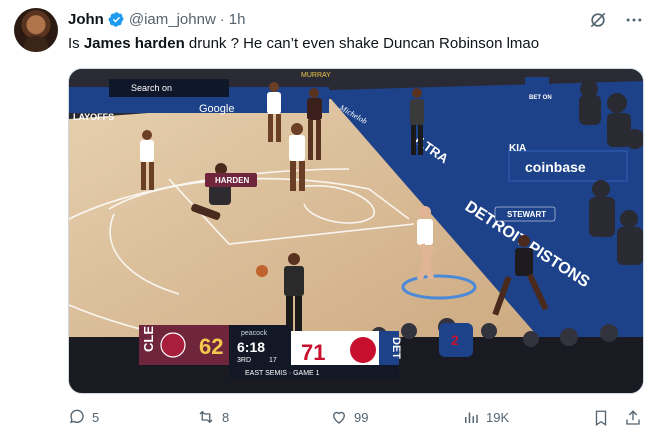 This screenshot has width=660, height=441. What do you see at coordinates (471, 417) in the screenshot?
I see `views-chart-icon` at bounding box center [471, 417].